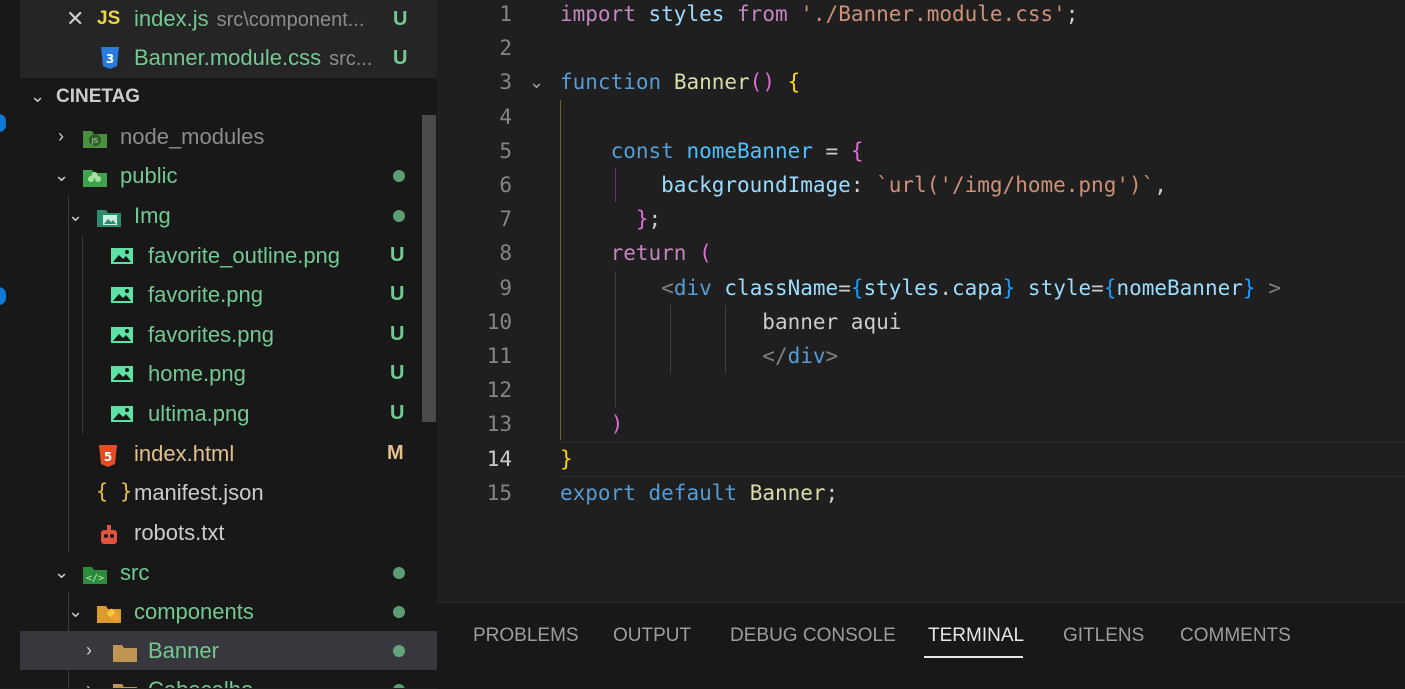 The image size is (1405, 689). What do you see at coordinates (566, 459) in the screenshot?
I see `code-line: }` at bounding box center [566, 459].